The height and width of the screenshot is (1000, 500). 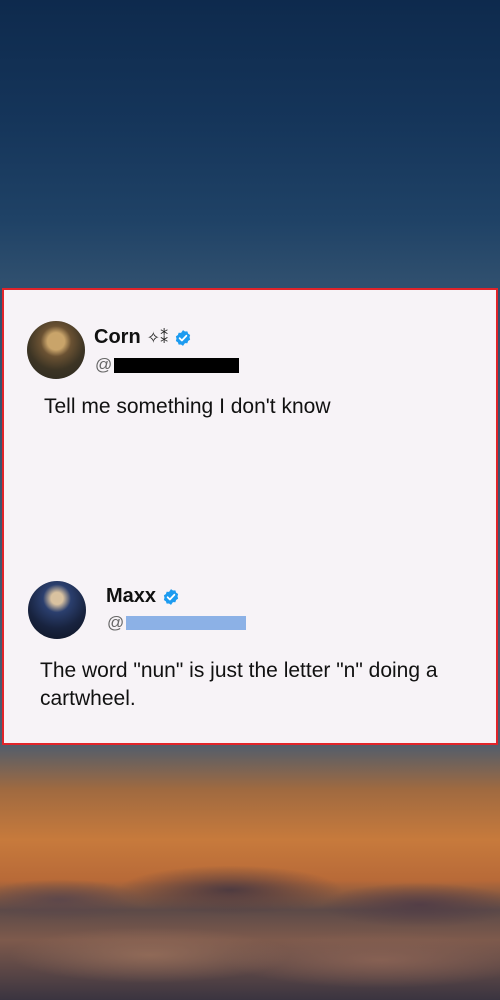 I want to click on background-clouds, so click(x=250, y=930).